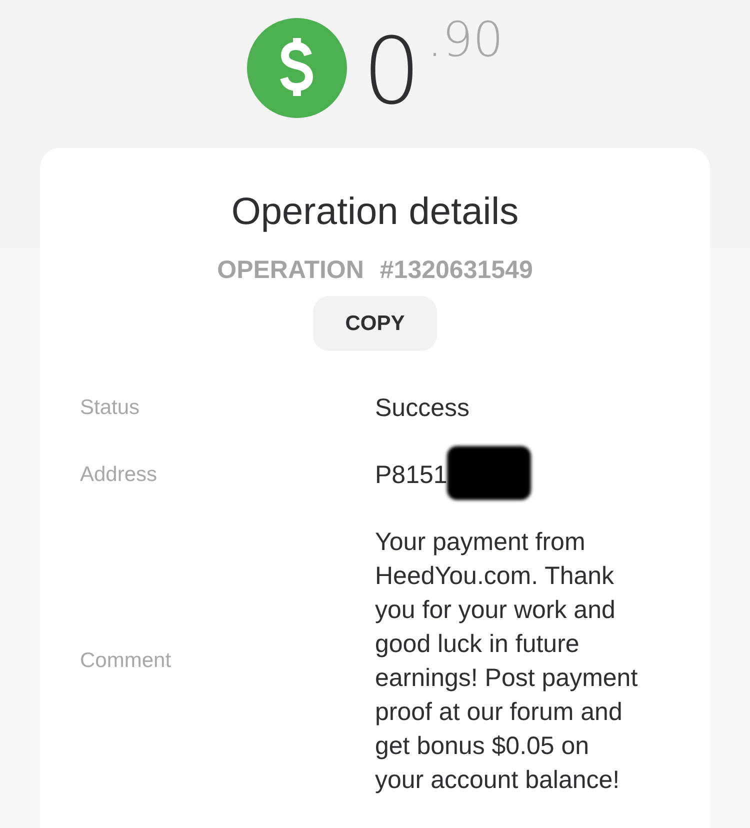  What do you see at coordinates (422, 408) in the screenshot?
I see `field-value: Success` at bounding box center [422, 408].